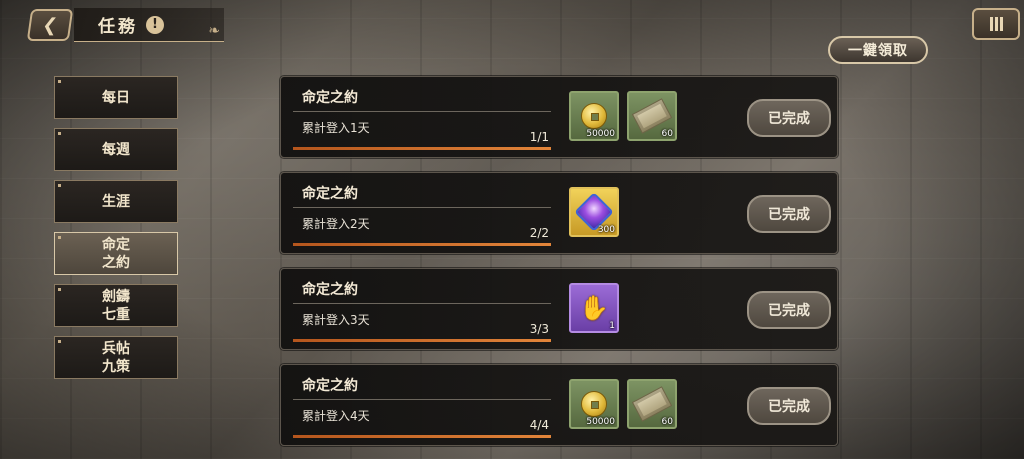  Describe the element at coordinates (336, 416) in the screenshot. I see `task-description: 累計登入4天` at that location.